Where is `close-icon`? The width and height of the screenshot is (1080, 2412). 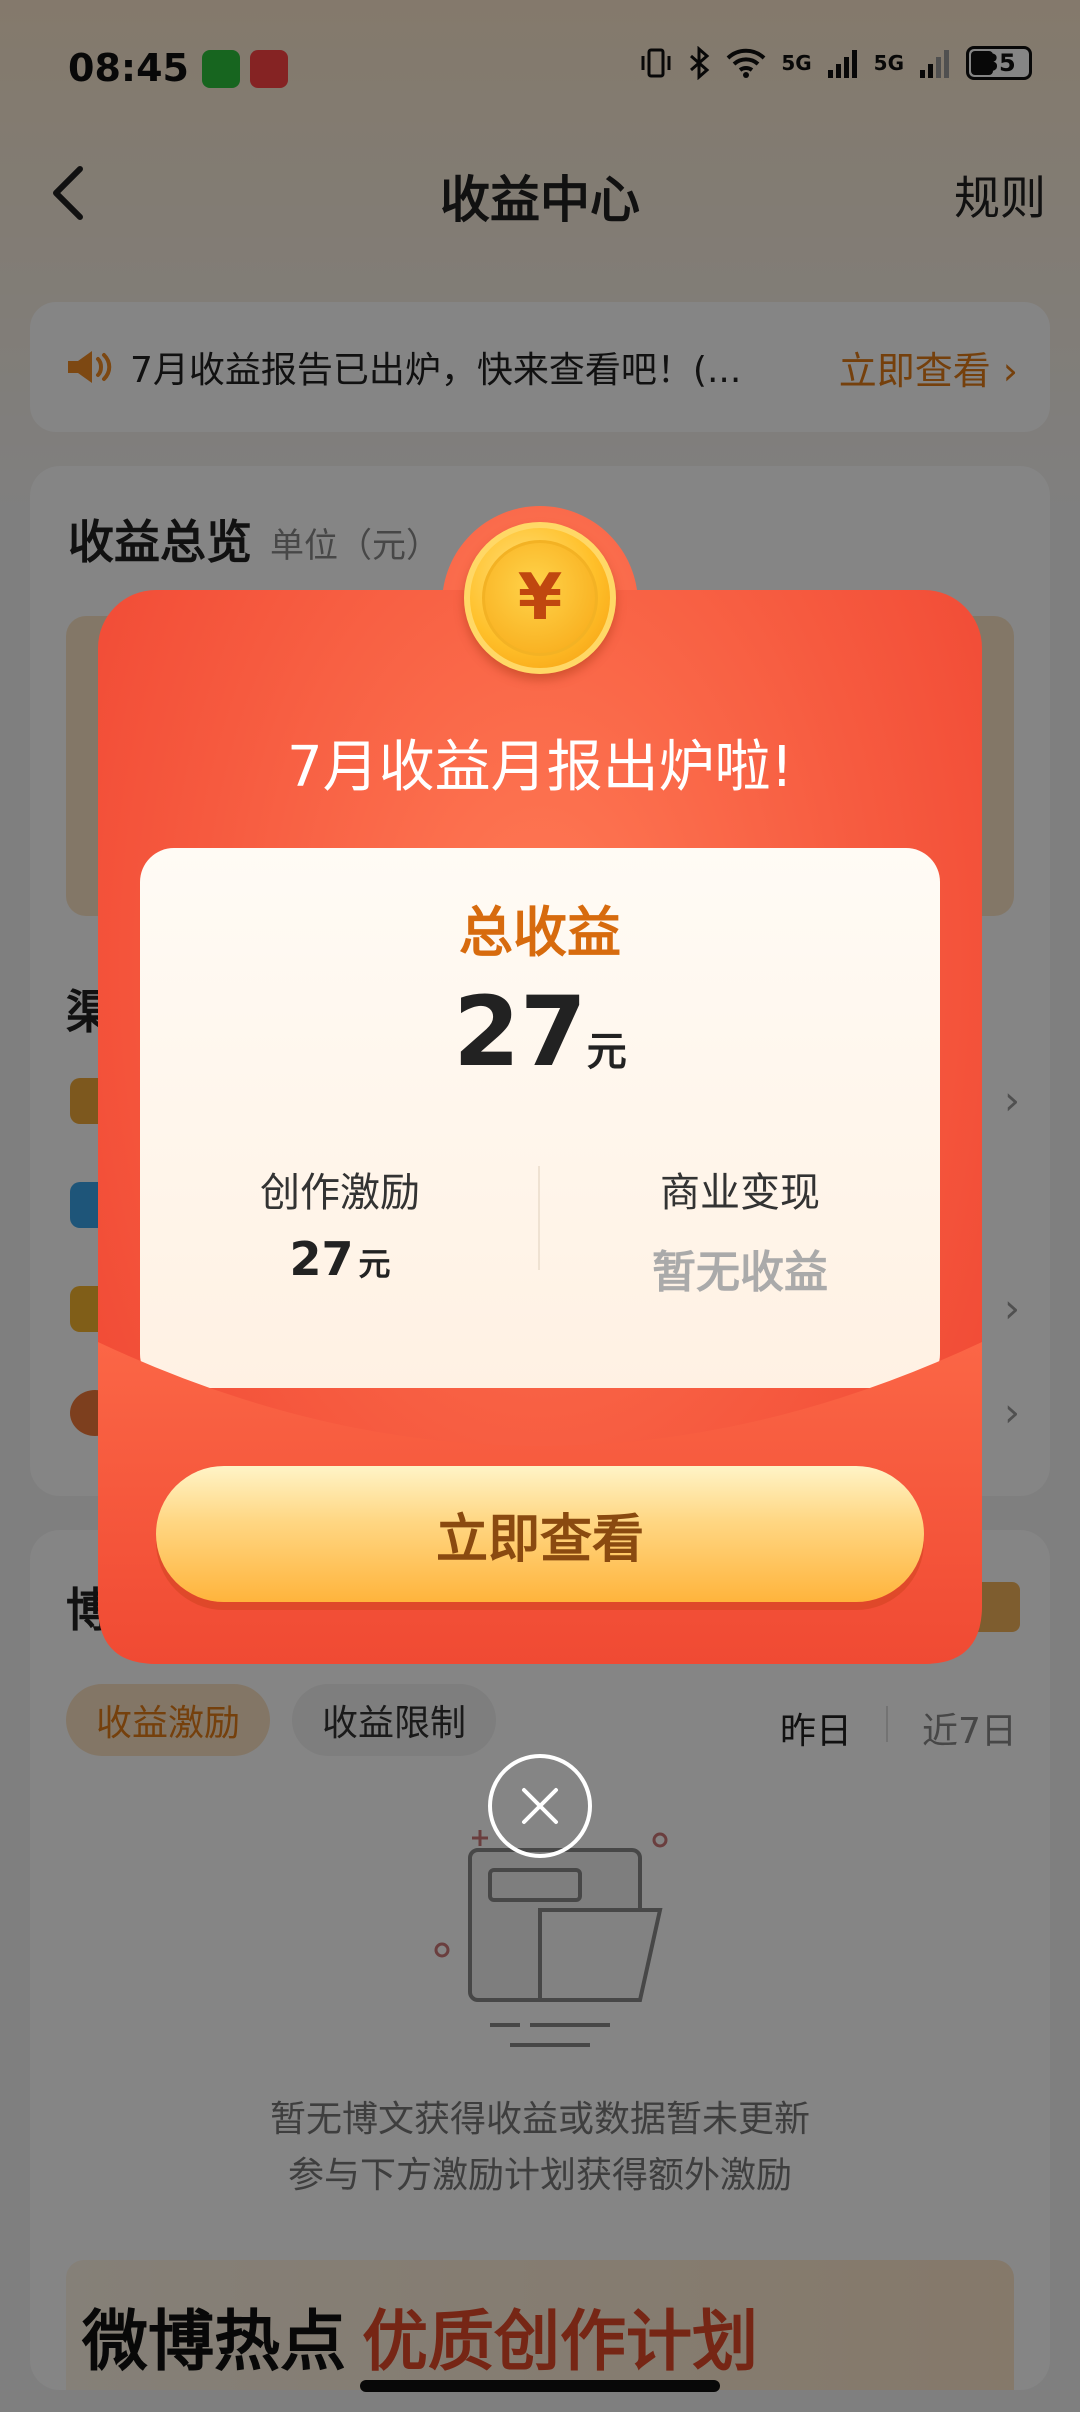
close-icon is located at coordinates (540, 1806).